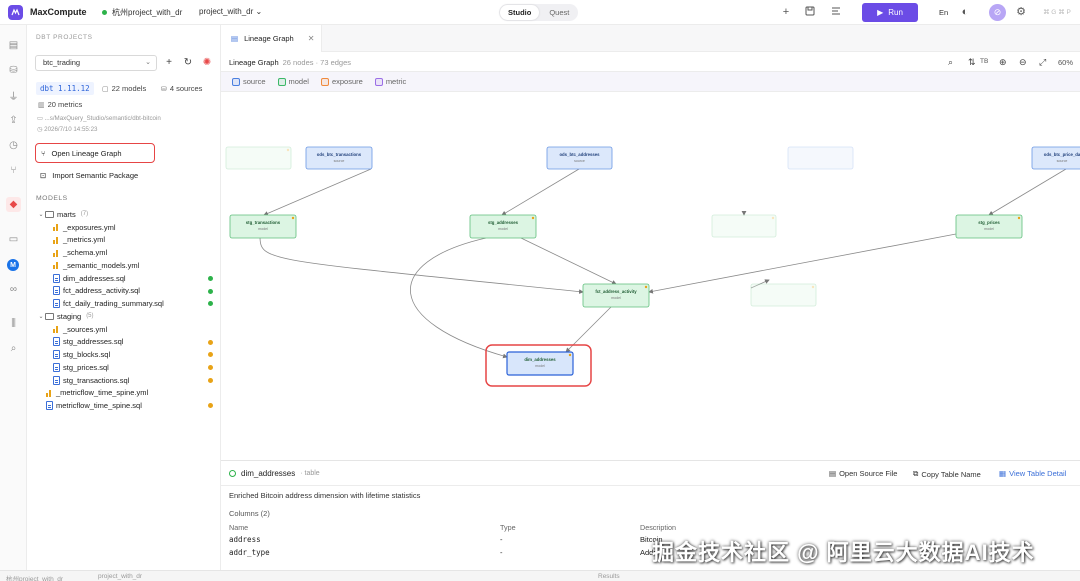 This screenshot has width=1080, height=581. What do you see at coordinates (293, 81) in the screenshot?
I see `legend-item-model: model` at bounding box center [293, 81].